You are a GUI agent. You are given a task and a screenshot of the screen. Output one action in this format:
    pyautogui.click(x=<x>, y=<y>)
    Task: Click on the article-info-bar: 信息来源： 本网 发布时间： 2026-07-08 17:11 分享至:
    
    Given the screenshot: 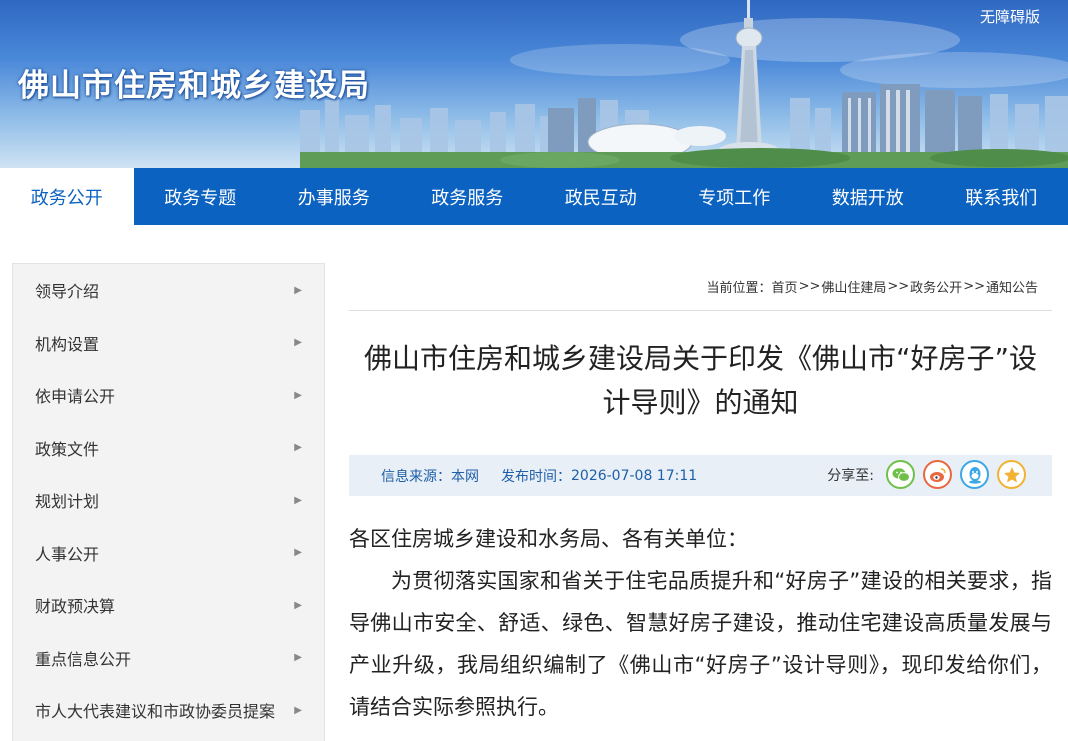 What is the action you would take?
    pyautogui.click(x=700, y=475)
    